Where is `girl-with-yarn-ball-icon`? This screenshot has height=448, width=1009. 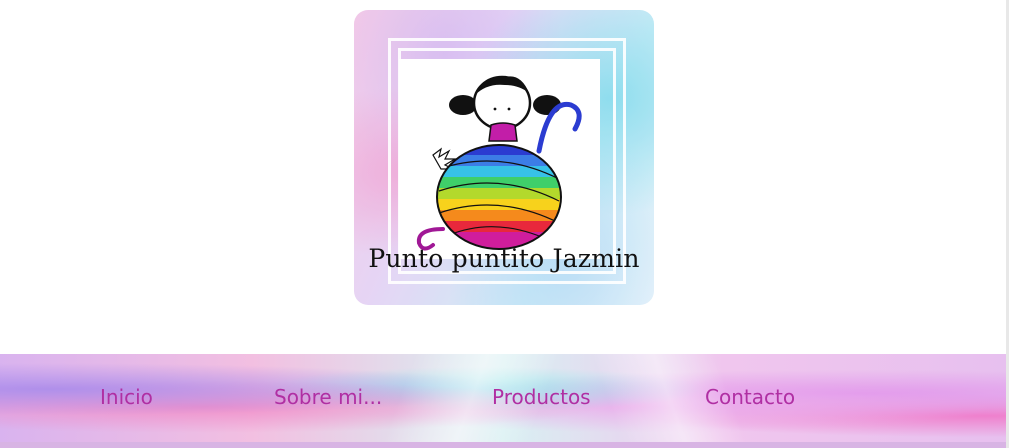 girl-with-yarn-ball-icon is located at coordinates (499, 163).